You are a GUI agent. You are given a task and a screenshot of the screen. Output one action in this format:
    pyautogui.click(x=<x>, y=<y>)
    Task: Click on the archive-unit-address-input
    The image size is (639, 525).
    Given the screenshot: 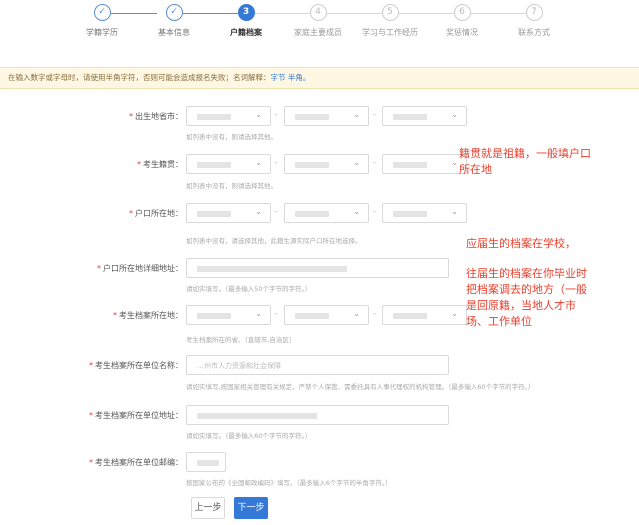 What is the action you would take?
    pyautogui.click(x=317, y=415)
    